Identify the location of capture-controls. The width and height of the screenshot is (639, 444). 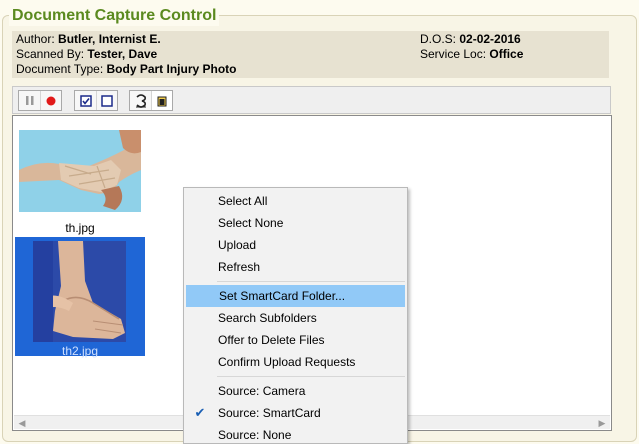
(40, 100).